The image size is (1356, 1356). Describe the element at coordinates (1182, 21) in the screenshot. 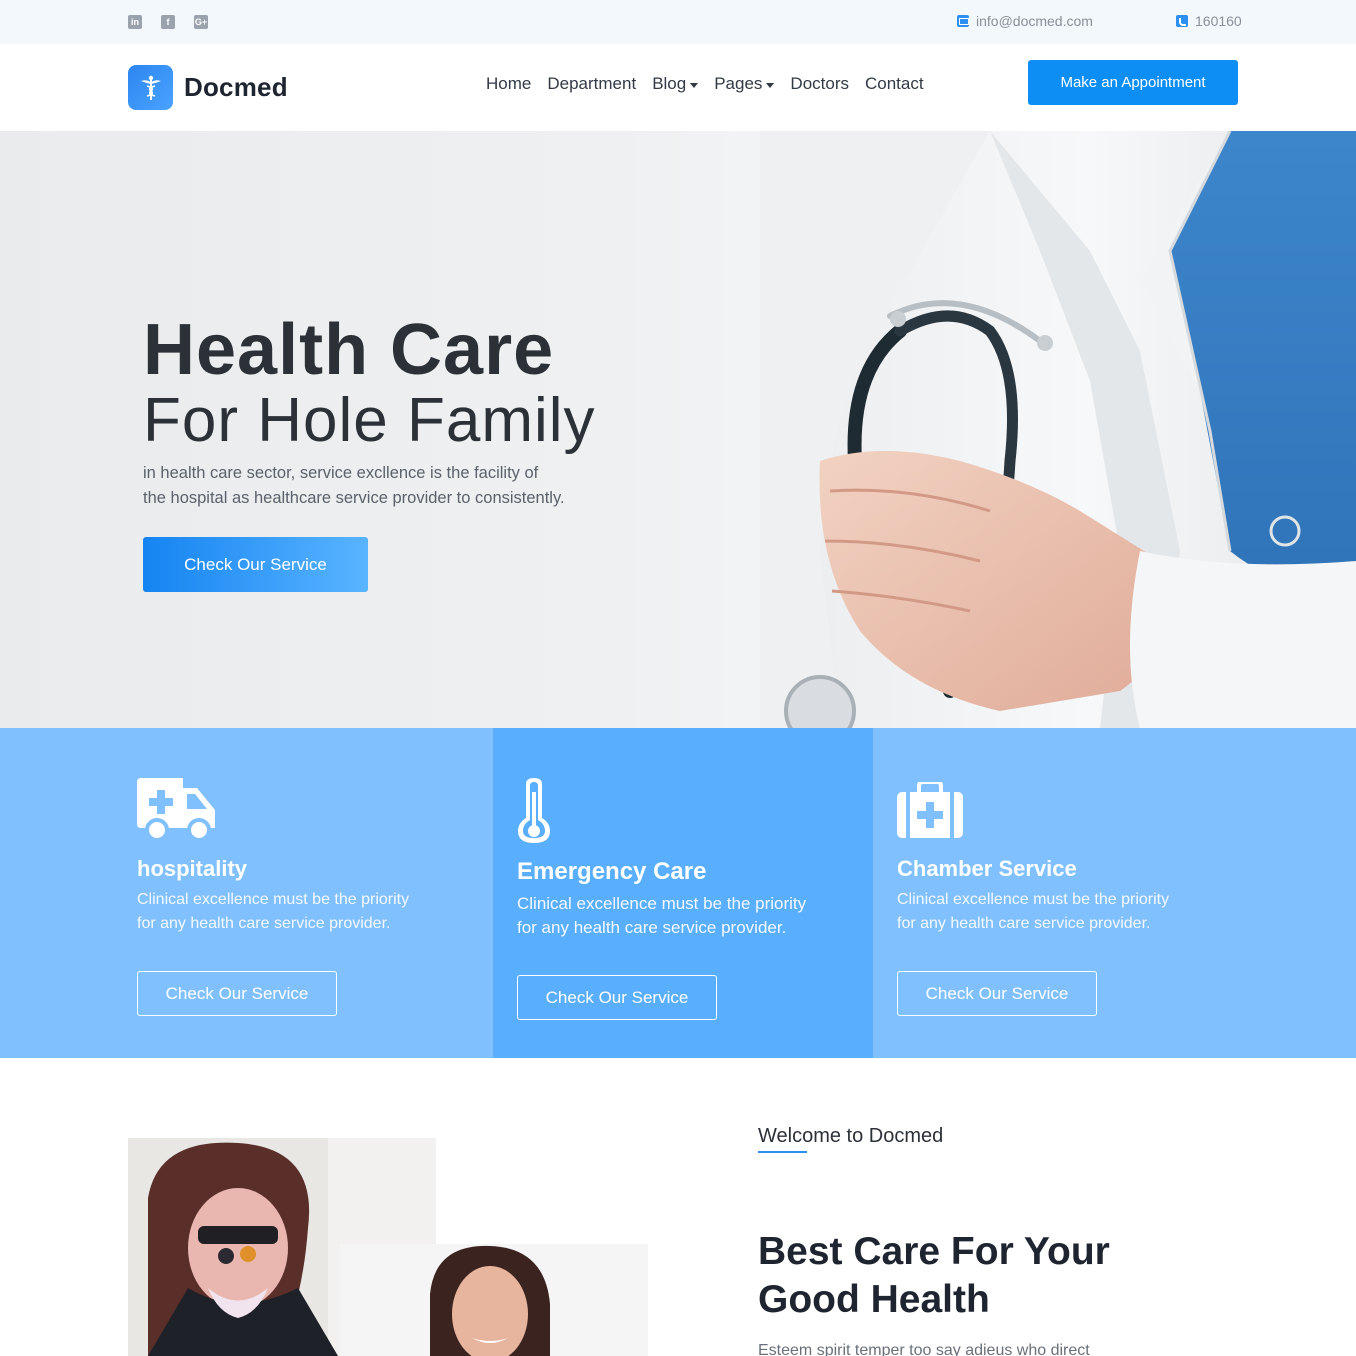

I see `phone-icon` at that location.